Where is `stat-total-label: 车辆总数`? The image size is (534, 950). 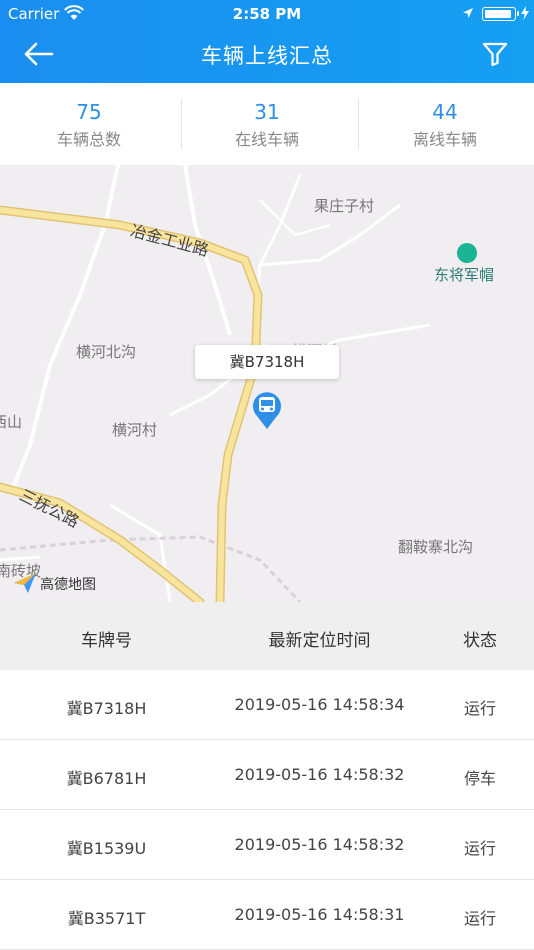
stat-total-label: 车辆总数 is located at coordinates (88, 139).